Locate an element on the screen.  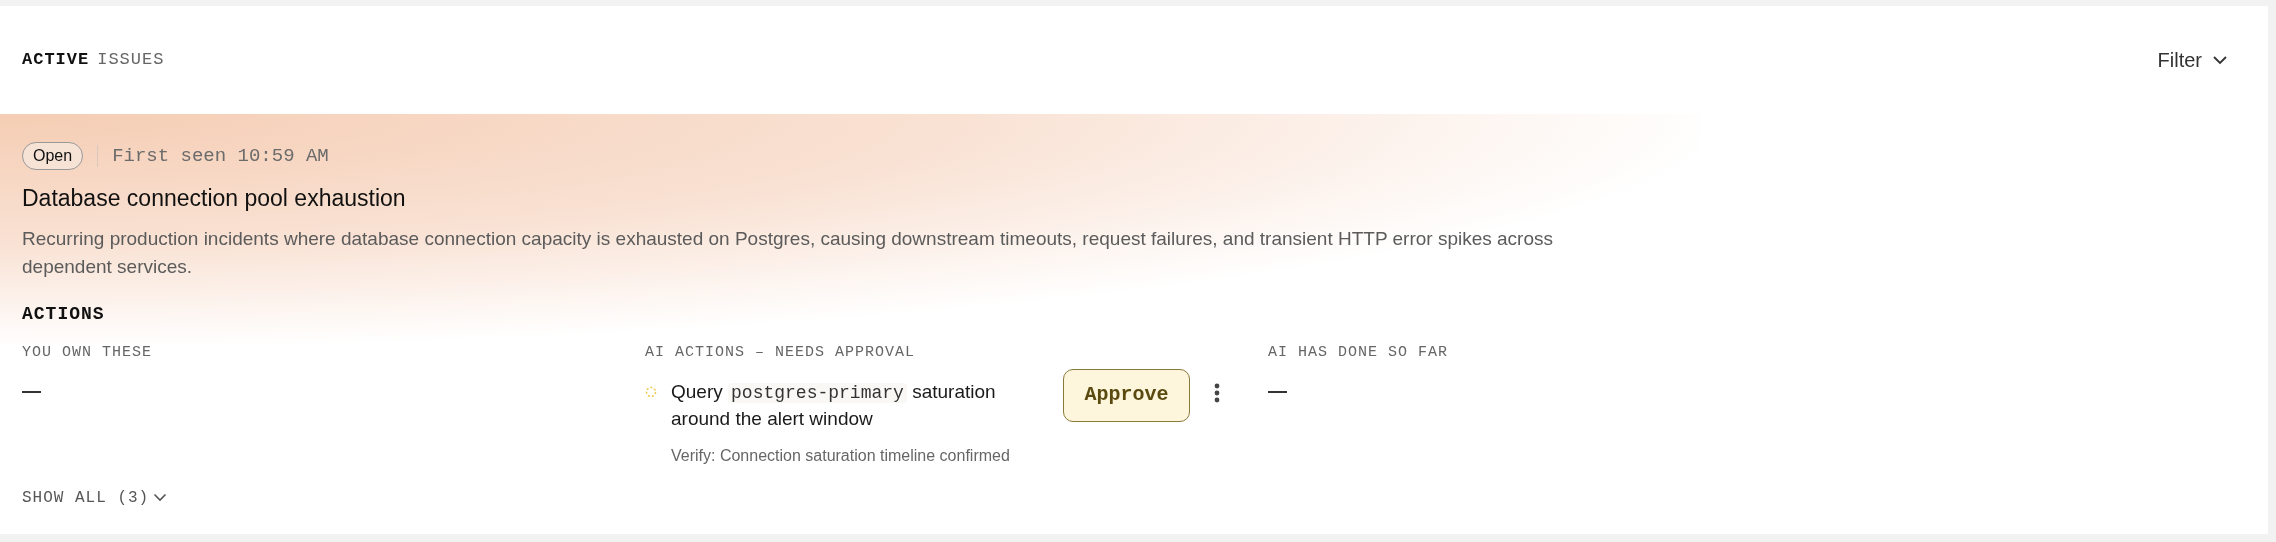
column-heading: AI ACTIONS – NEEDS APPROVAL is located at coordinates (781, 353).